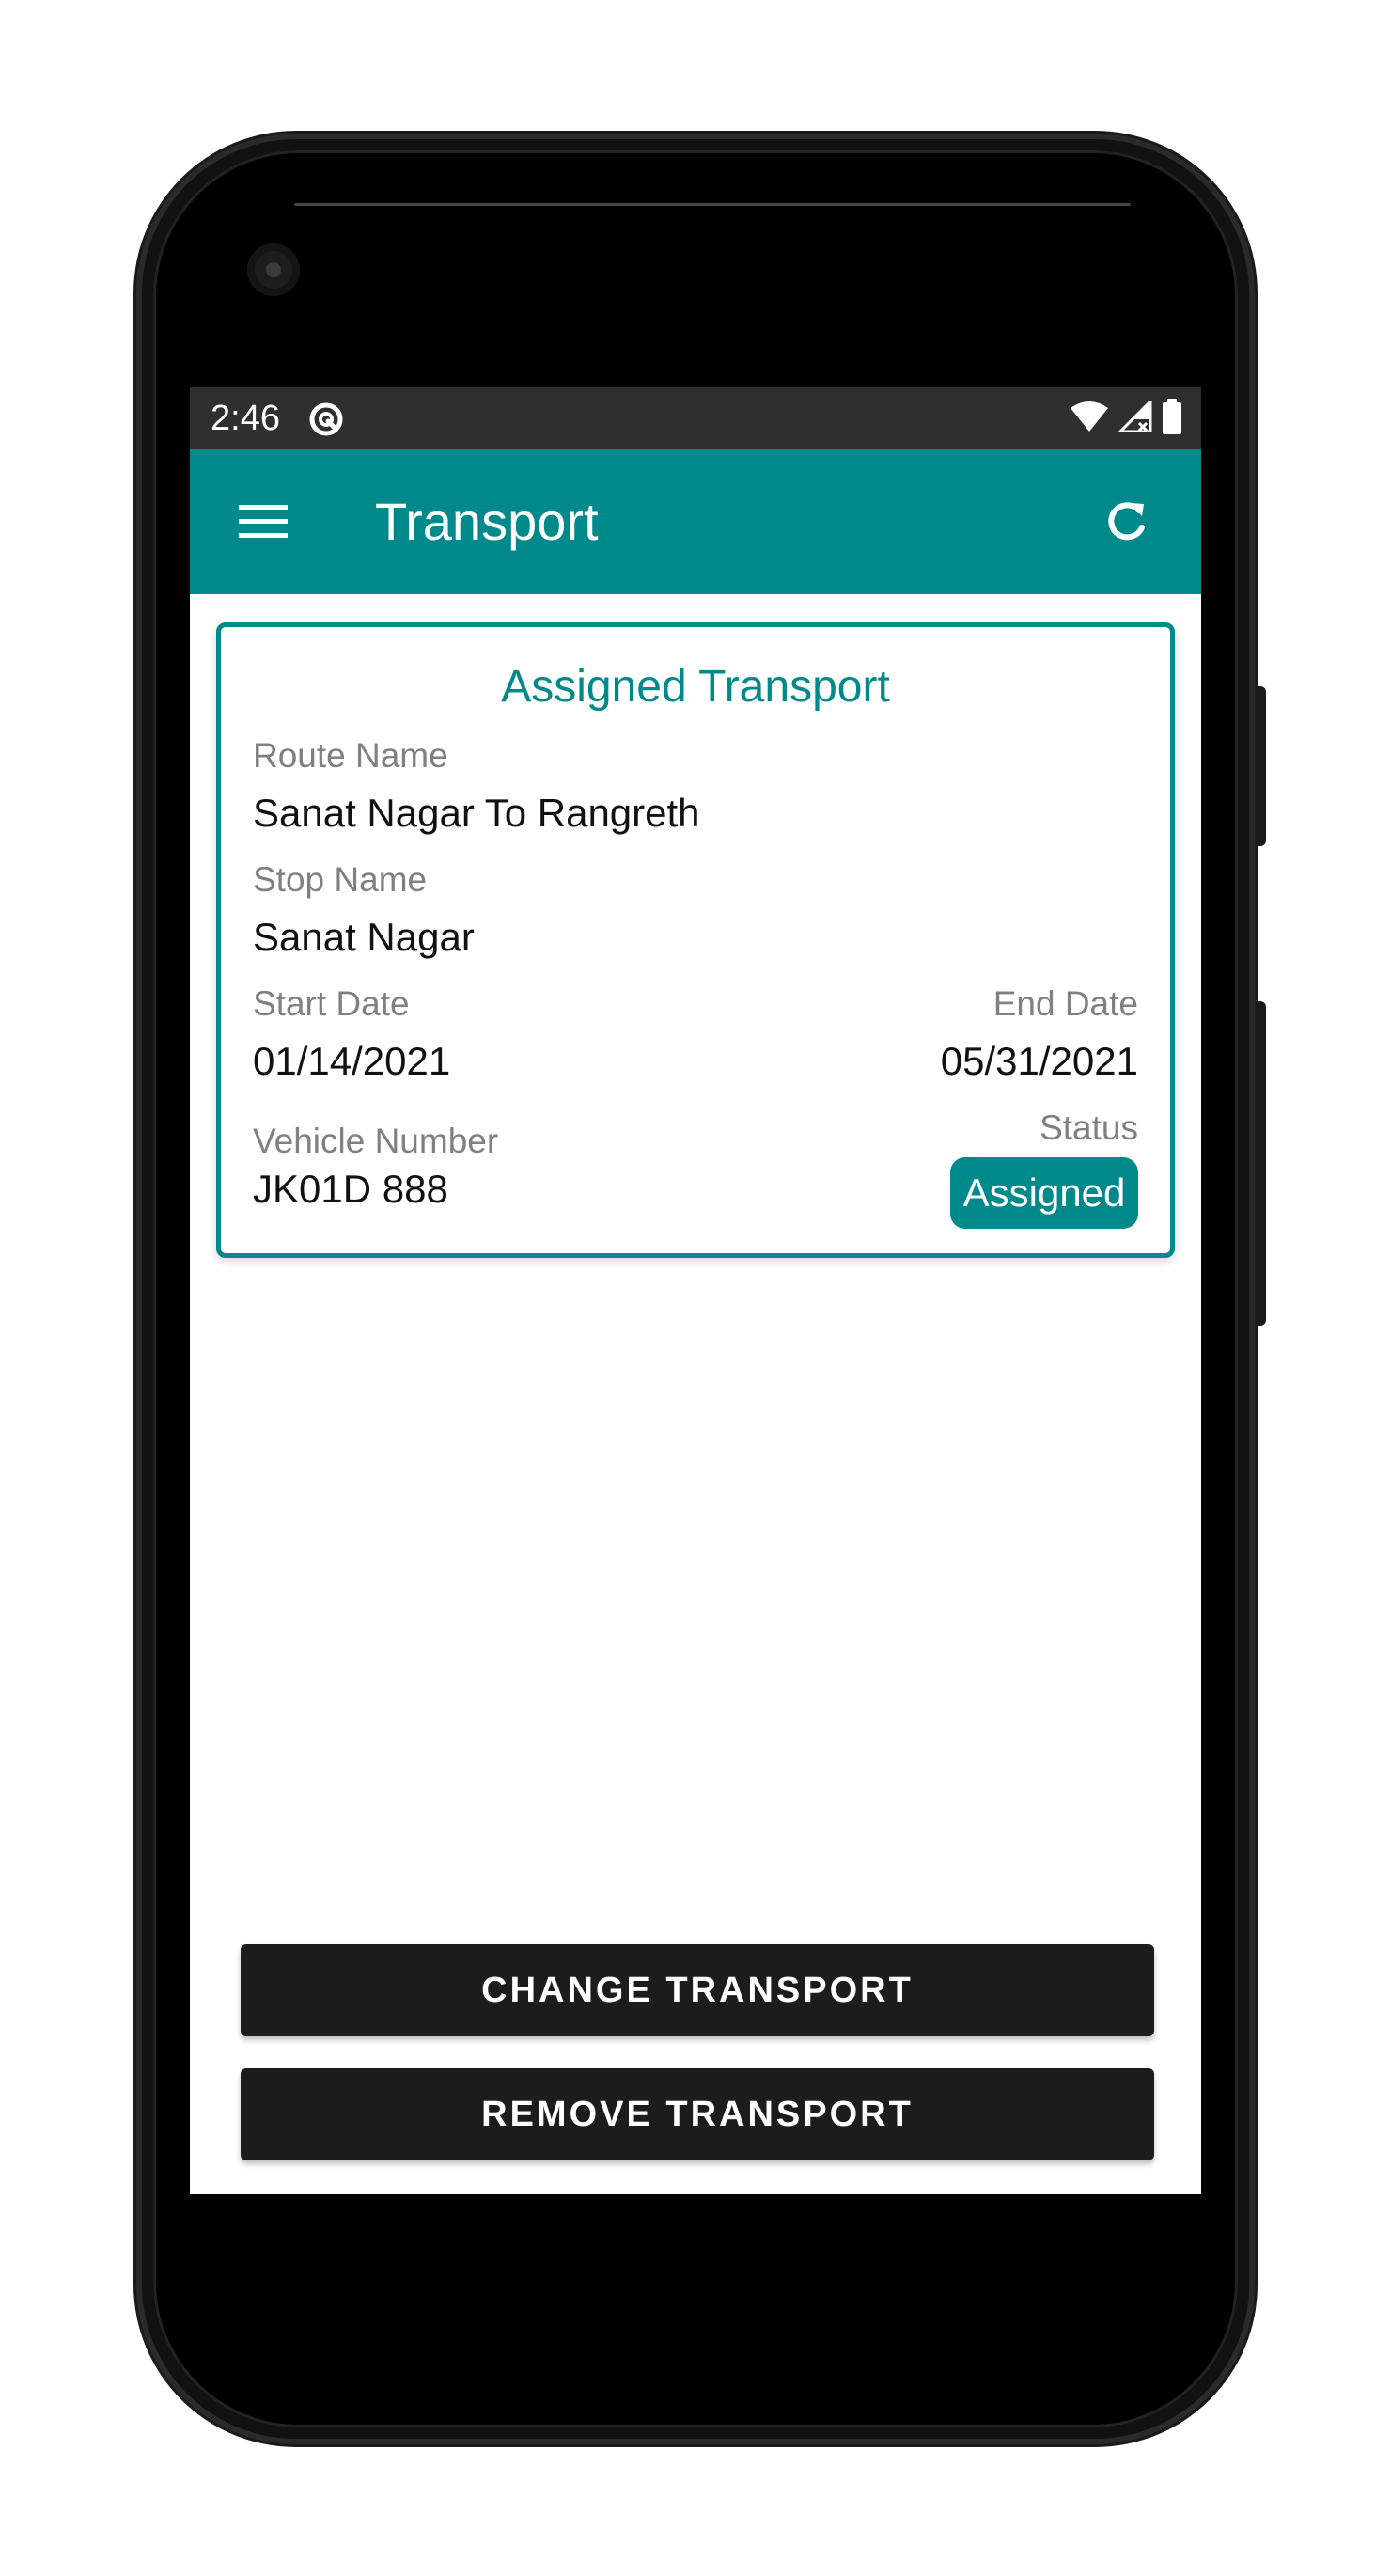 The image size is (1391, 2576). Describe the element at coordinates (1090, 419) in the screenshot. I see `wifi-icon` at that location.